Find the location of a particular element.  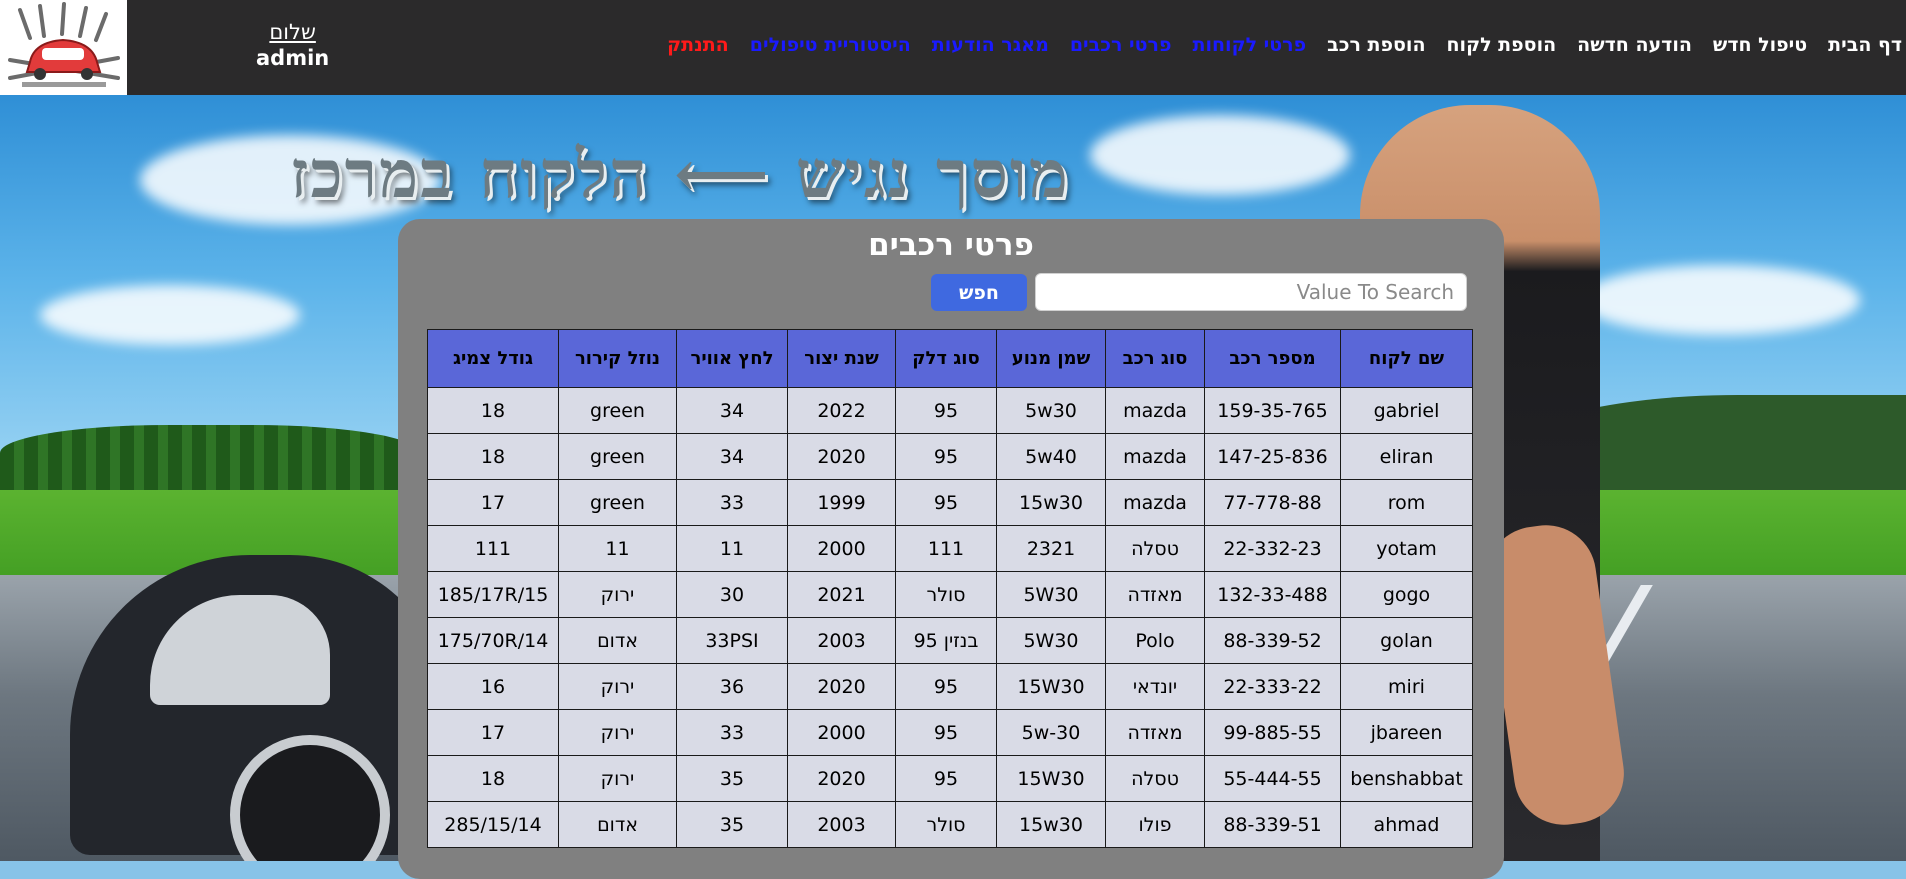

nav-link-3: הוספת לקוח is located at coordinates (1502, 45).